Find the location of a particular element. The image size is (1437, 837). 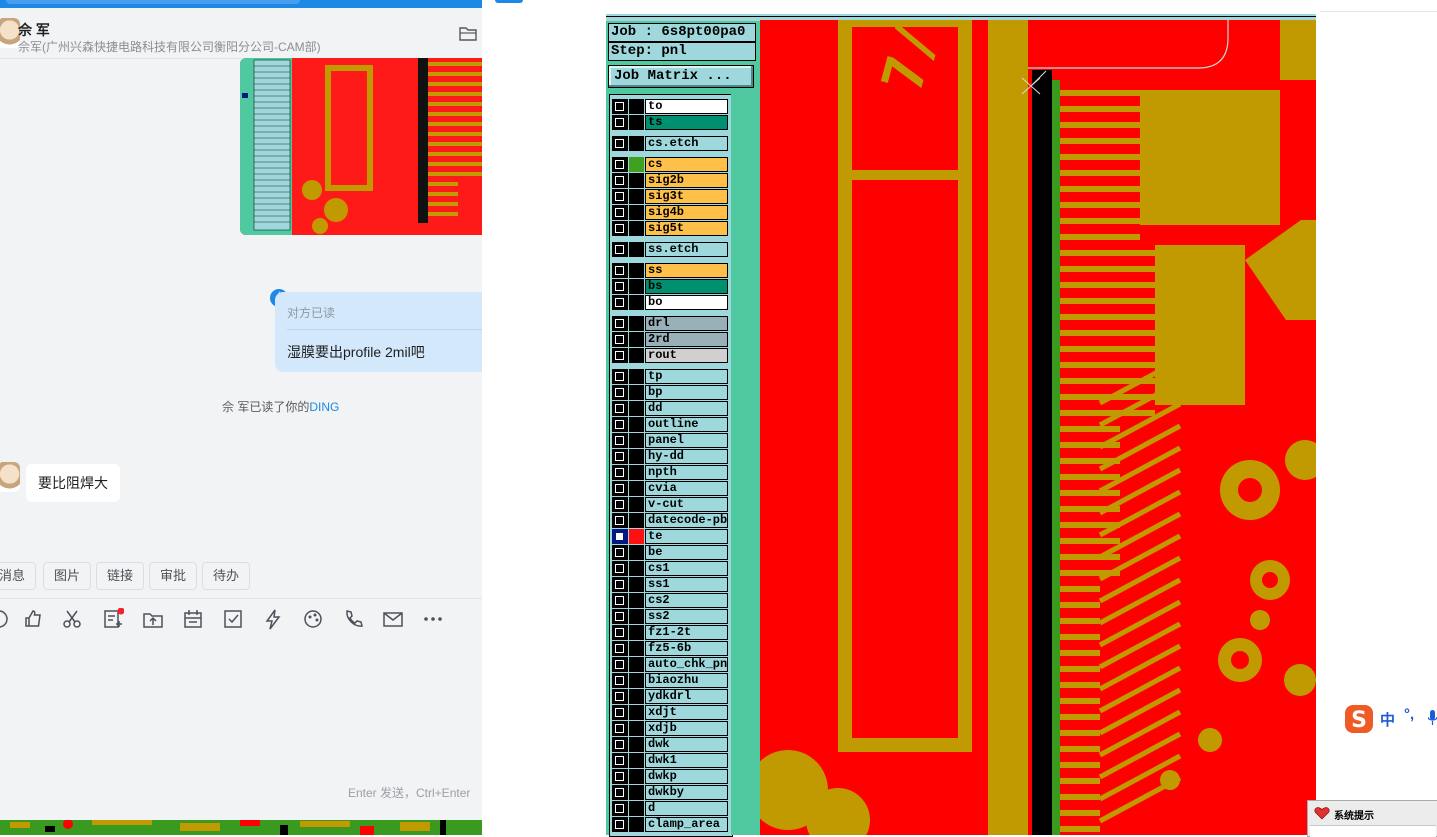

layer-row-ss2: ss2 is located at coordinates (670, 616).